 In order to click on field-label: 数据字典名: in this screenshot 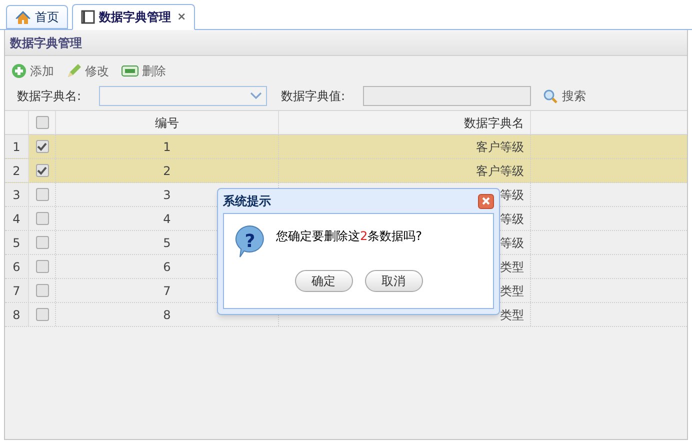, I will do `click(49, 96)`.